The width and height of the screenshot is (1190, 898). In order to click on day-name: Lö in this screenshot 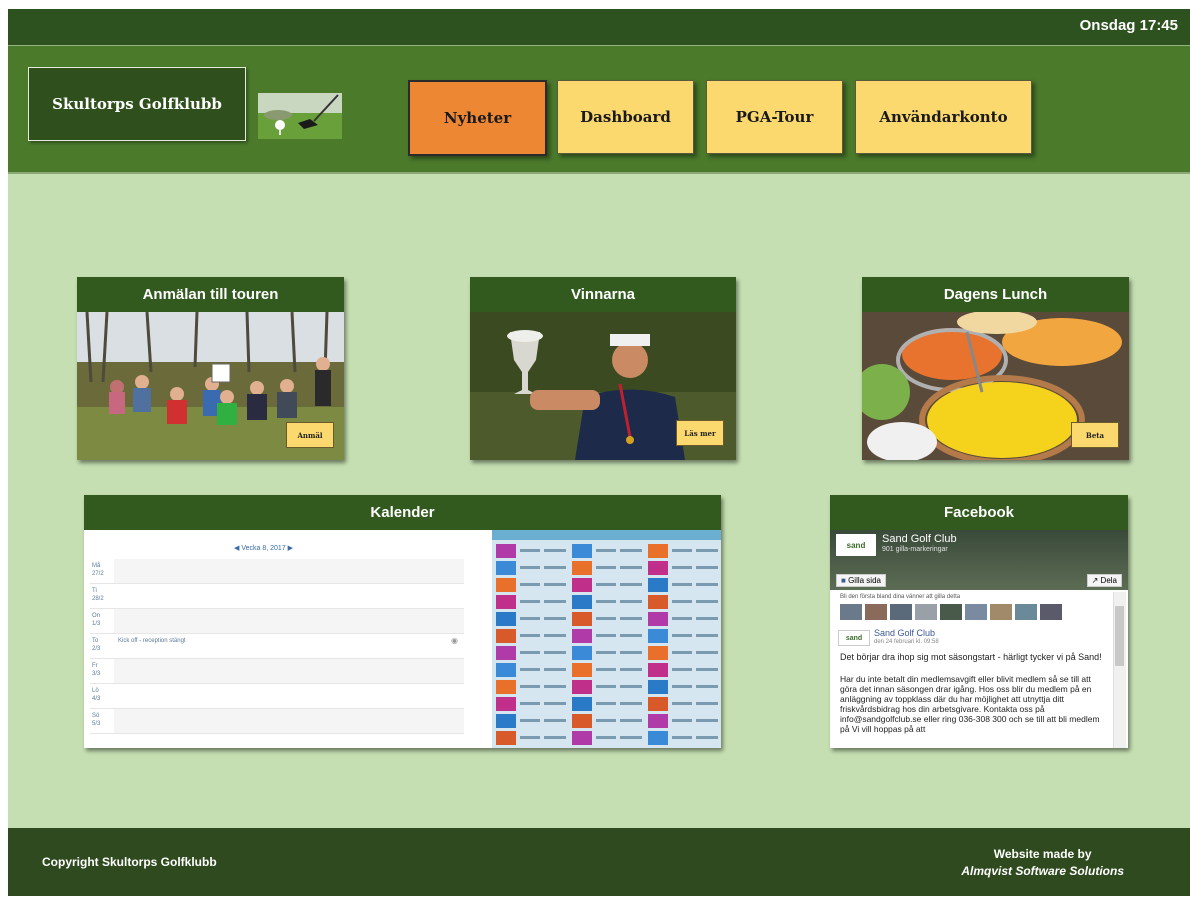, I will do `click(95, 691)`.